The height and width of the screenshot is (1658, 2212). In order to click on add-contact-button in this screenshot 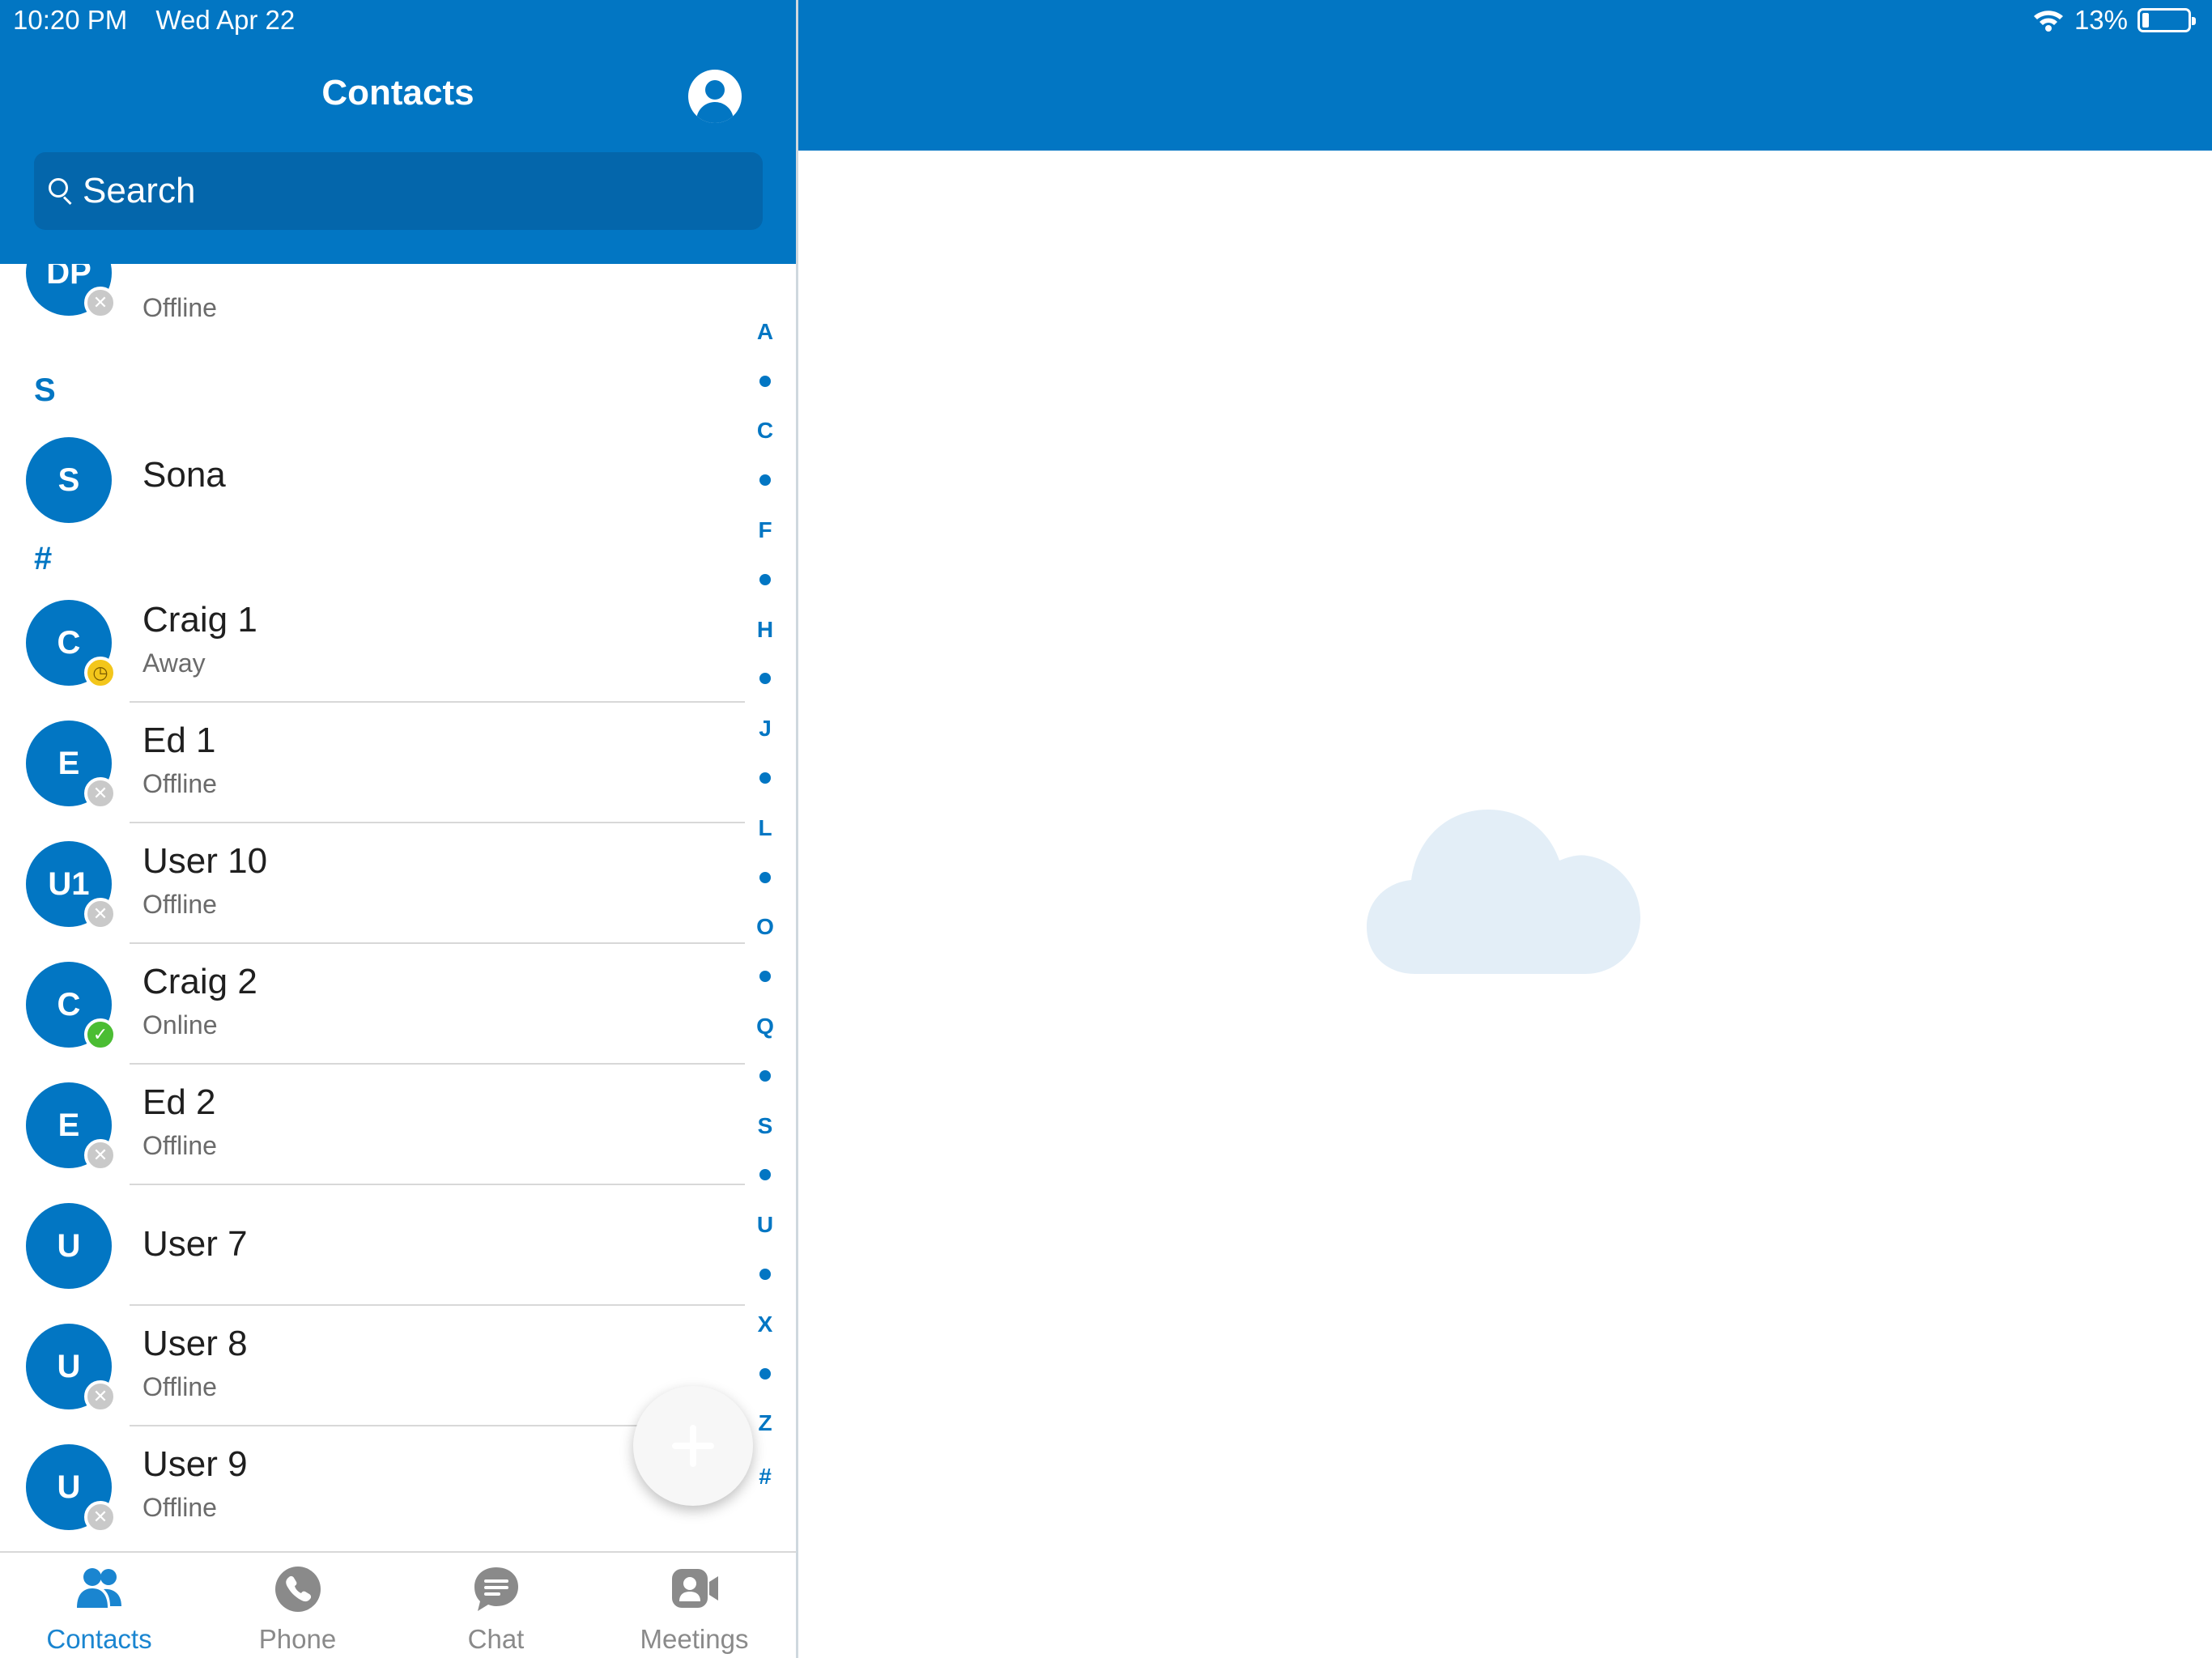, I will do `click(693, 1446)`.